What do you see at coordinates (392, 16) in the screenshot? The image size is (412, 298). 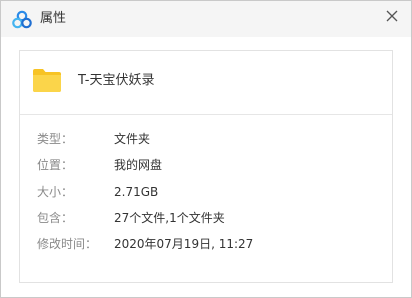 I see `close-icon` at bounding box center [392, 16].